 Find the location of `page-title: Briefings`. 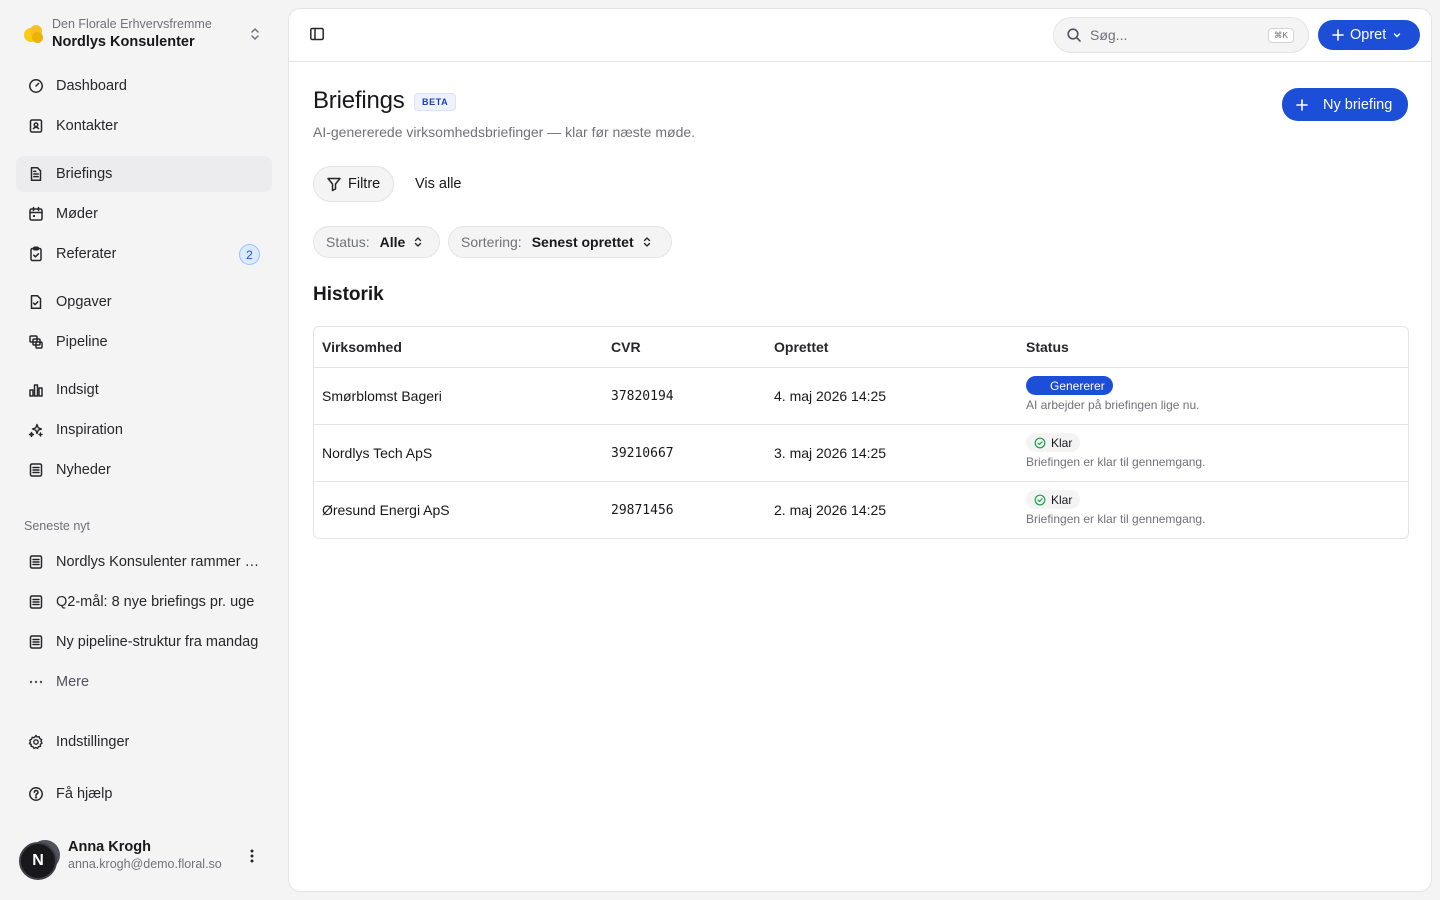

page-title: Briefings is located at coordinates (359, 100).